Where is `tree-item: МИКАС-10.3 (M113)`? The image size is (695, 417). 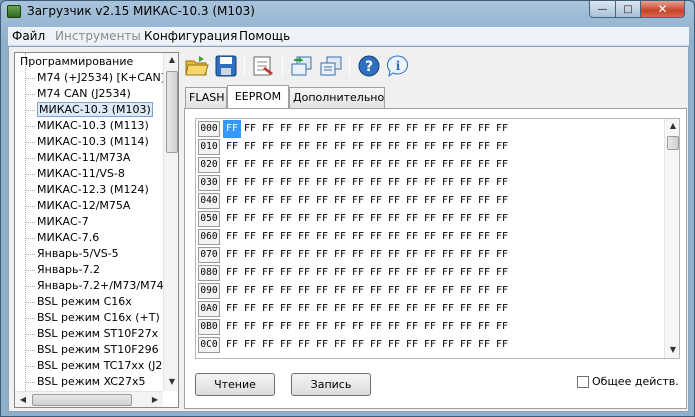 tree-item: МИКАС-10.3 (M113) is located at coordinates (87, 125).